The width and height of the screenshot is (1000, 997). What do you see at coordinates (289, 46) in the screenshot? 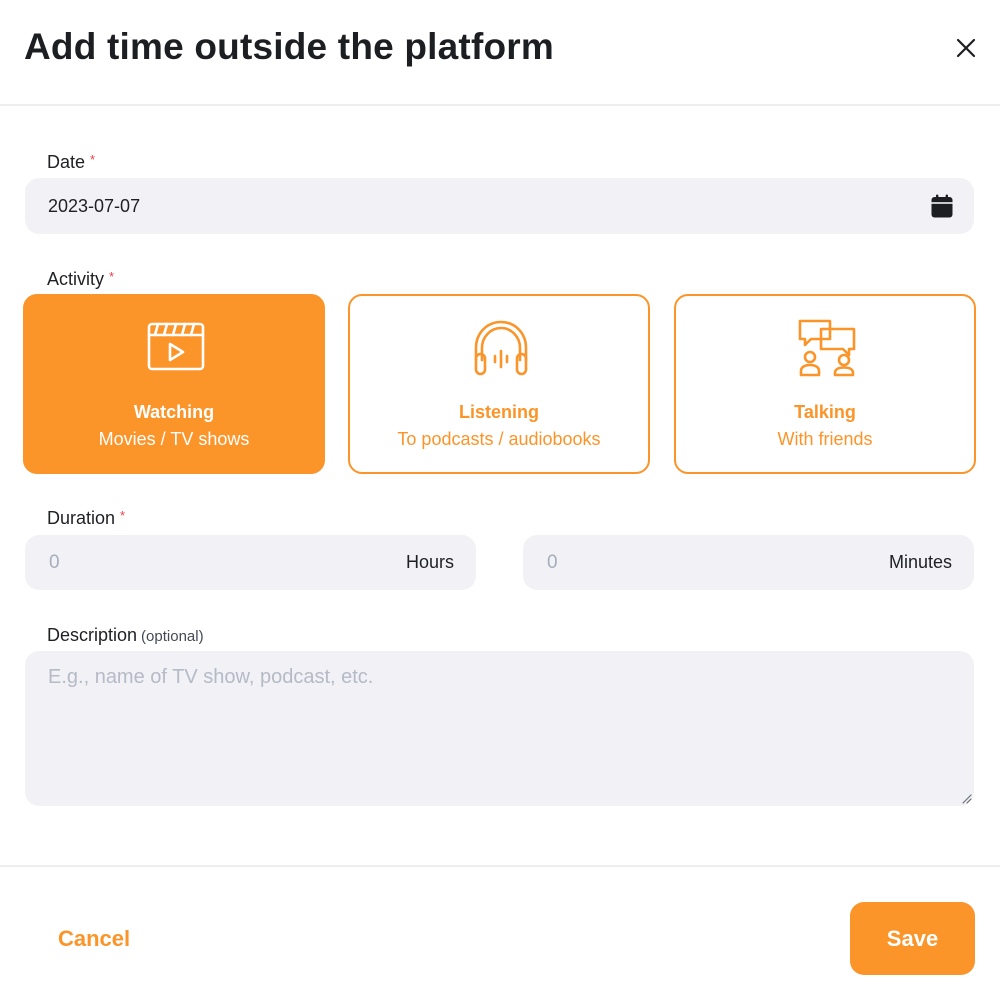
I see `dialog-title: Add time outside the platform` at bounding box center [289, 46].